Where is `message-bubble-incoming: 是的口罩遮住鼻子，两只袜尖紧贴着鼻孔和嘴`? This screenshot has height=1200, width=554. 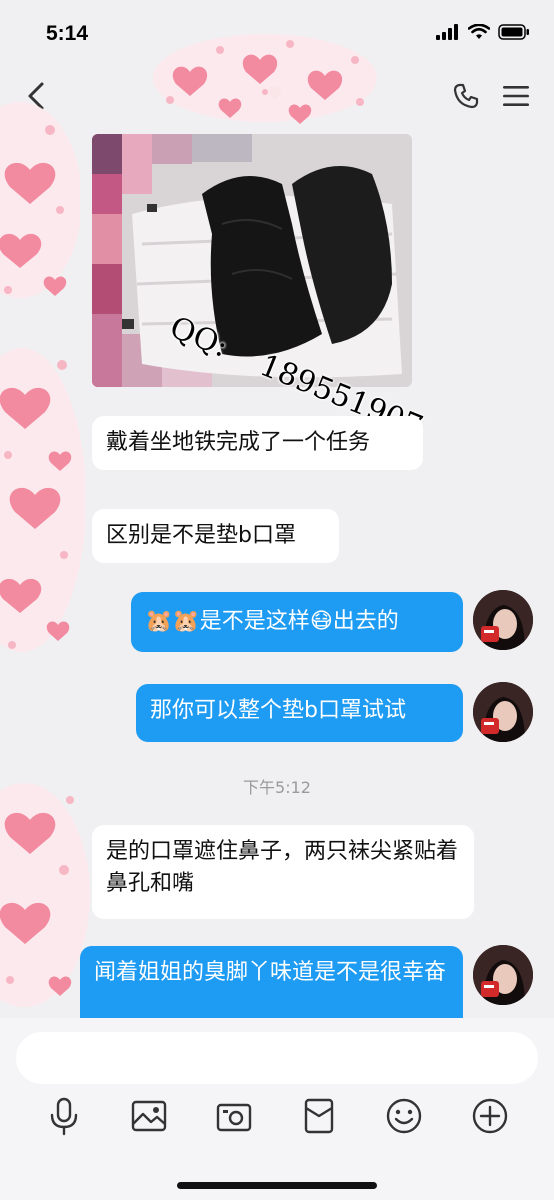 message-bubble-incoming: 是的口罩遮住鼻子，两只袜尖紧贴着鼻孔和嘴 is located at coordinates (283, 872).